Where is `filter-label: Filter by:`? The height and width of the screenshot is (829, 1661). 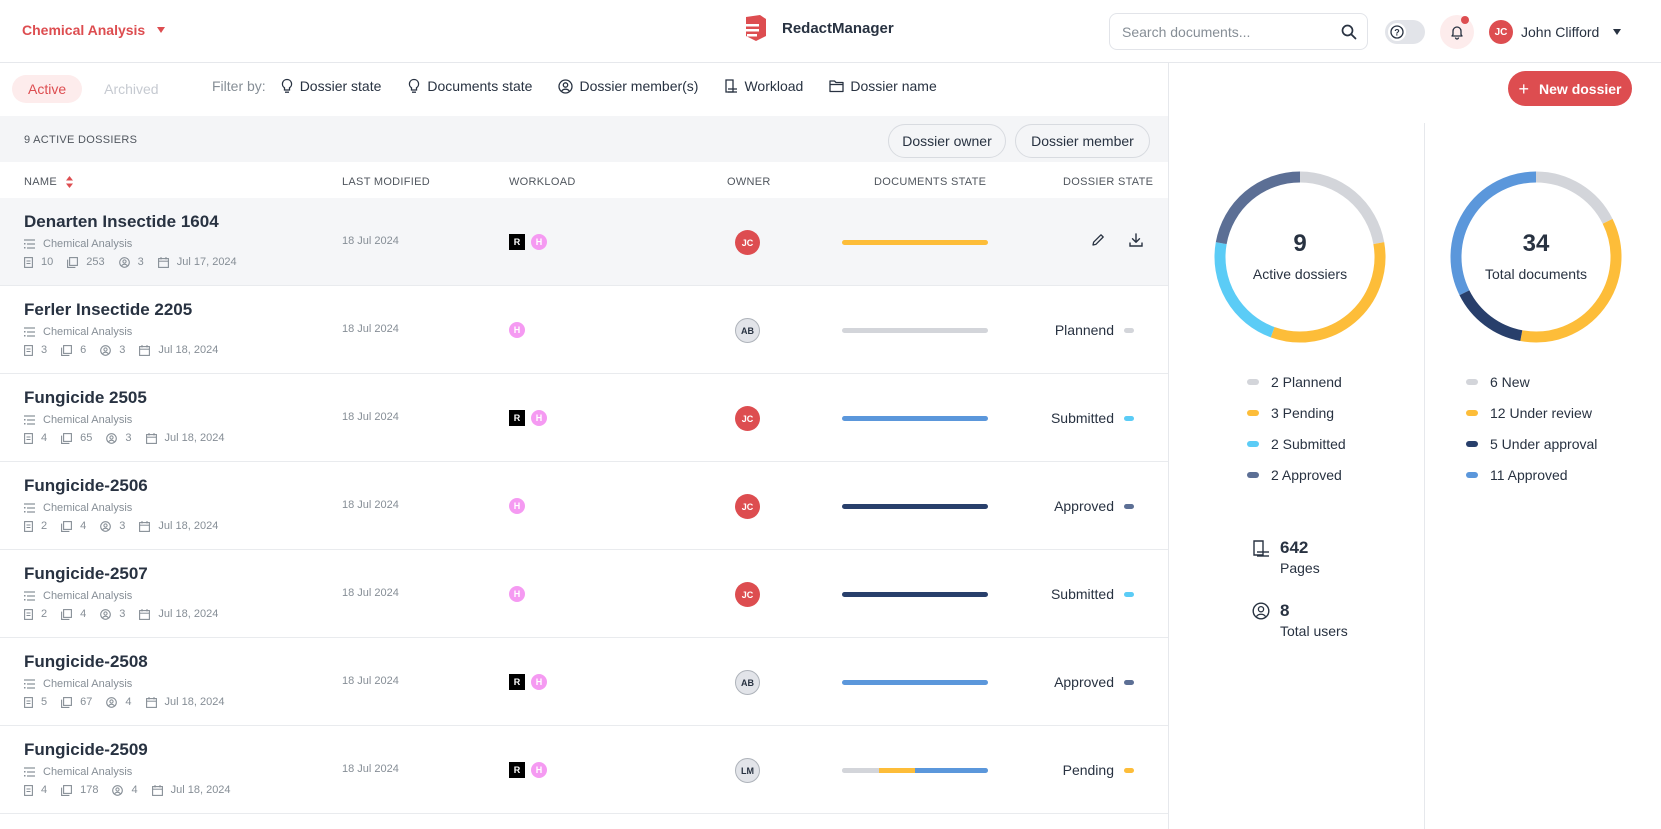 filter-label: Filter by: is located at coordinates (239, 86).